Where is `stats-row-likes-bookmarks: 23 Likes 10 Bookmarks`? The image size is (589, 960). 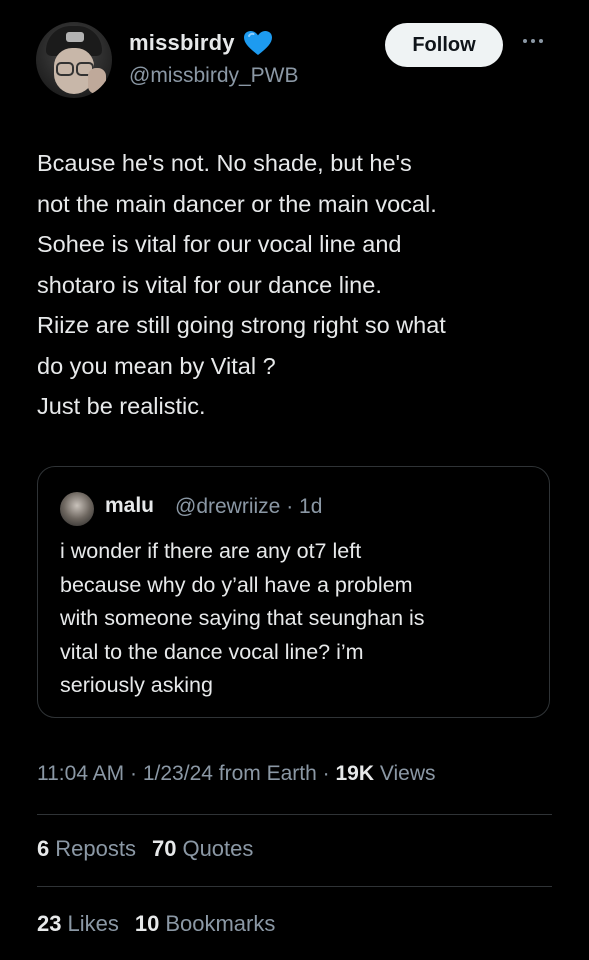
stats-row-likes-bookmarks: 23 Likes 10 Bookmarks is located at coordinates (156, 924).